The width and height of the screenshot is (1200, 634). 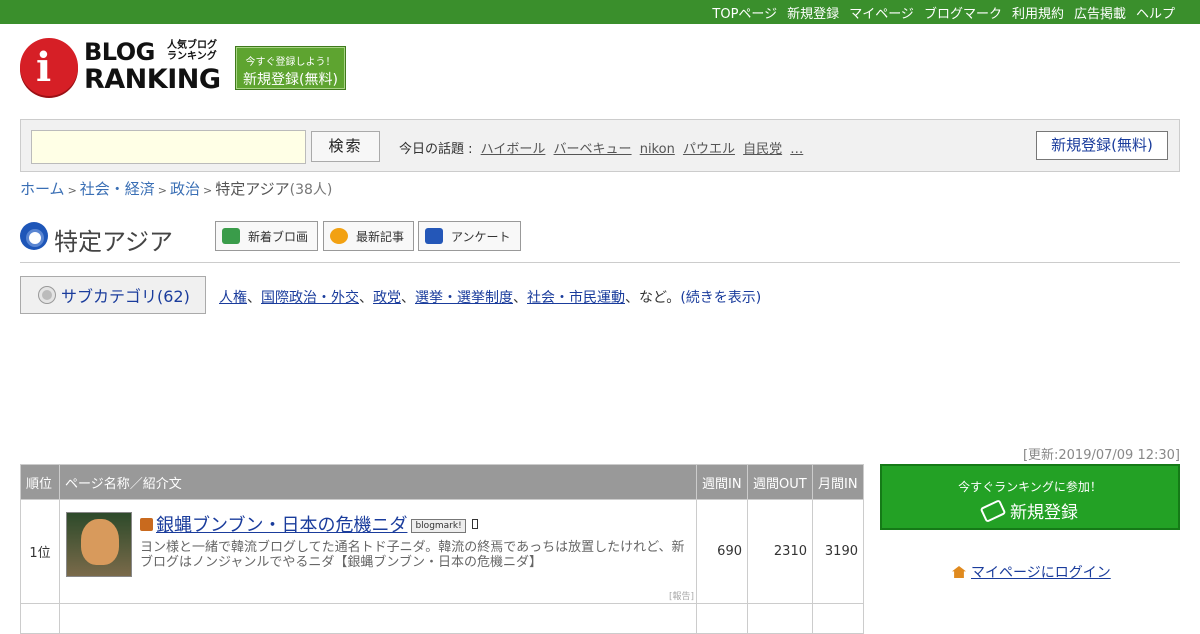 I want to click on page-title: 特定アジア, so click(x=114, y=242).